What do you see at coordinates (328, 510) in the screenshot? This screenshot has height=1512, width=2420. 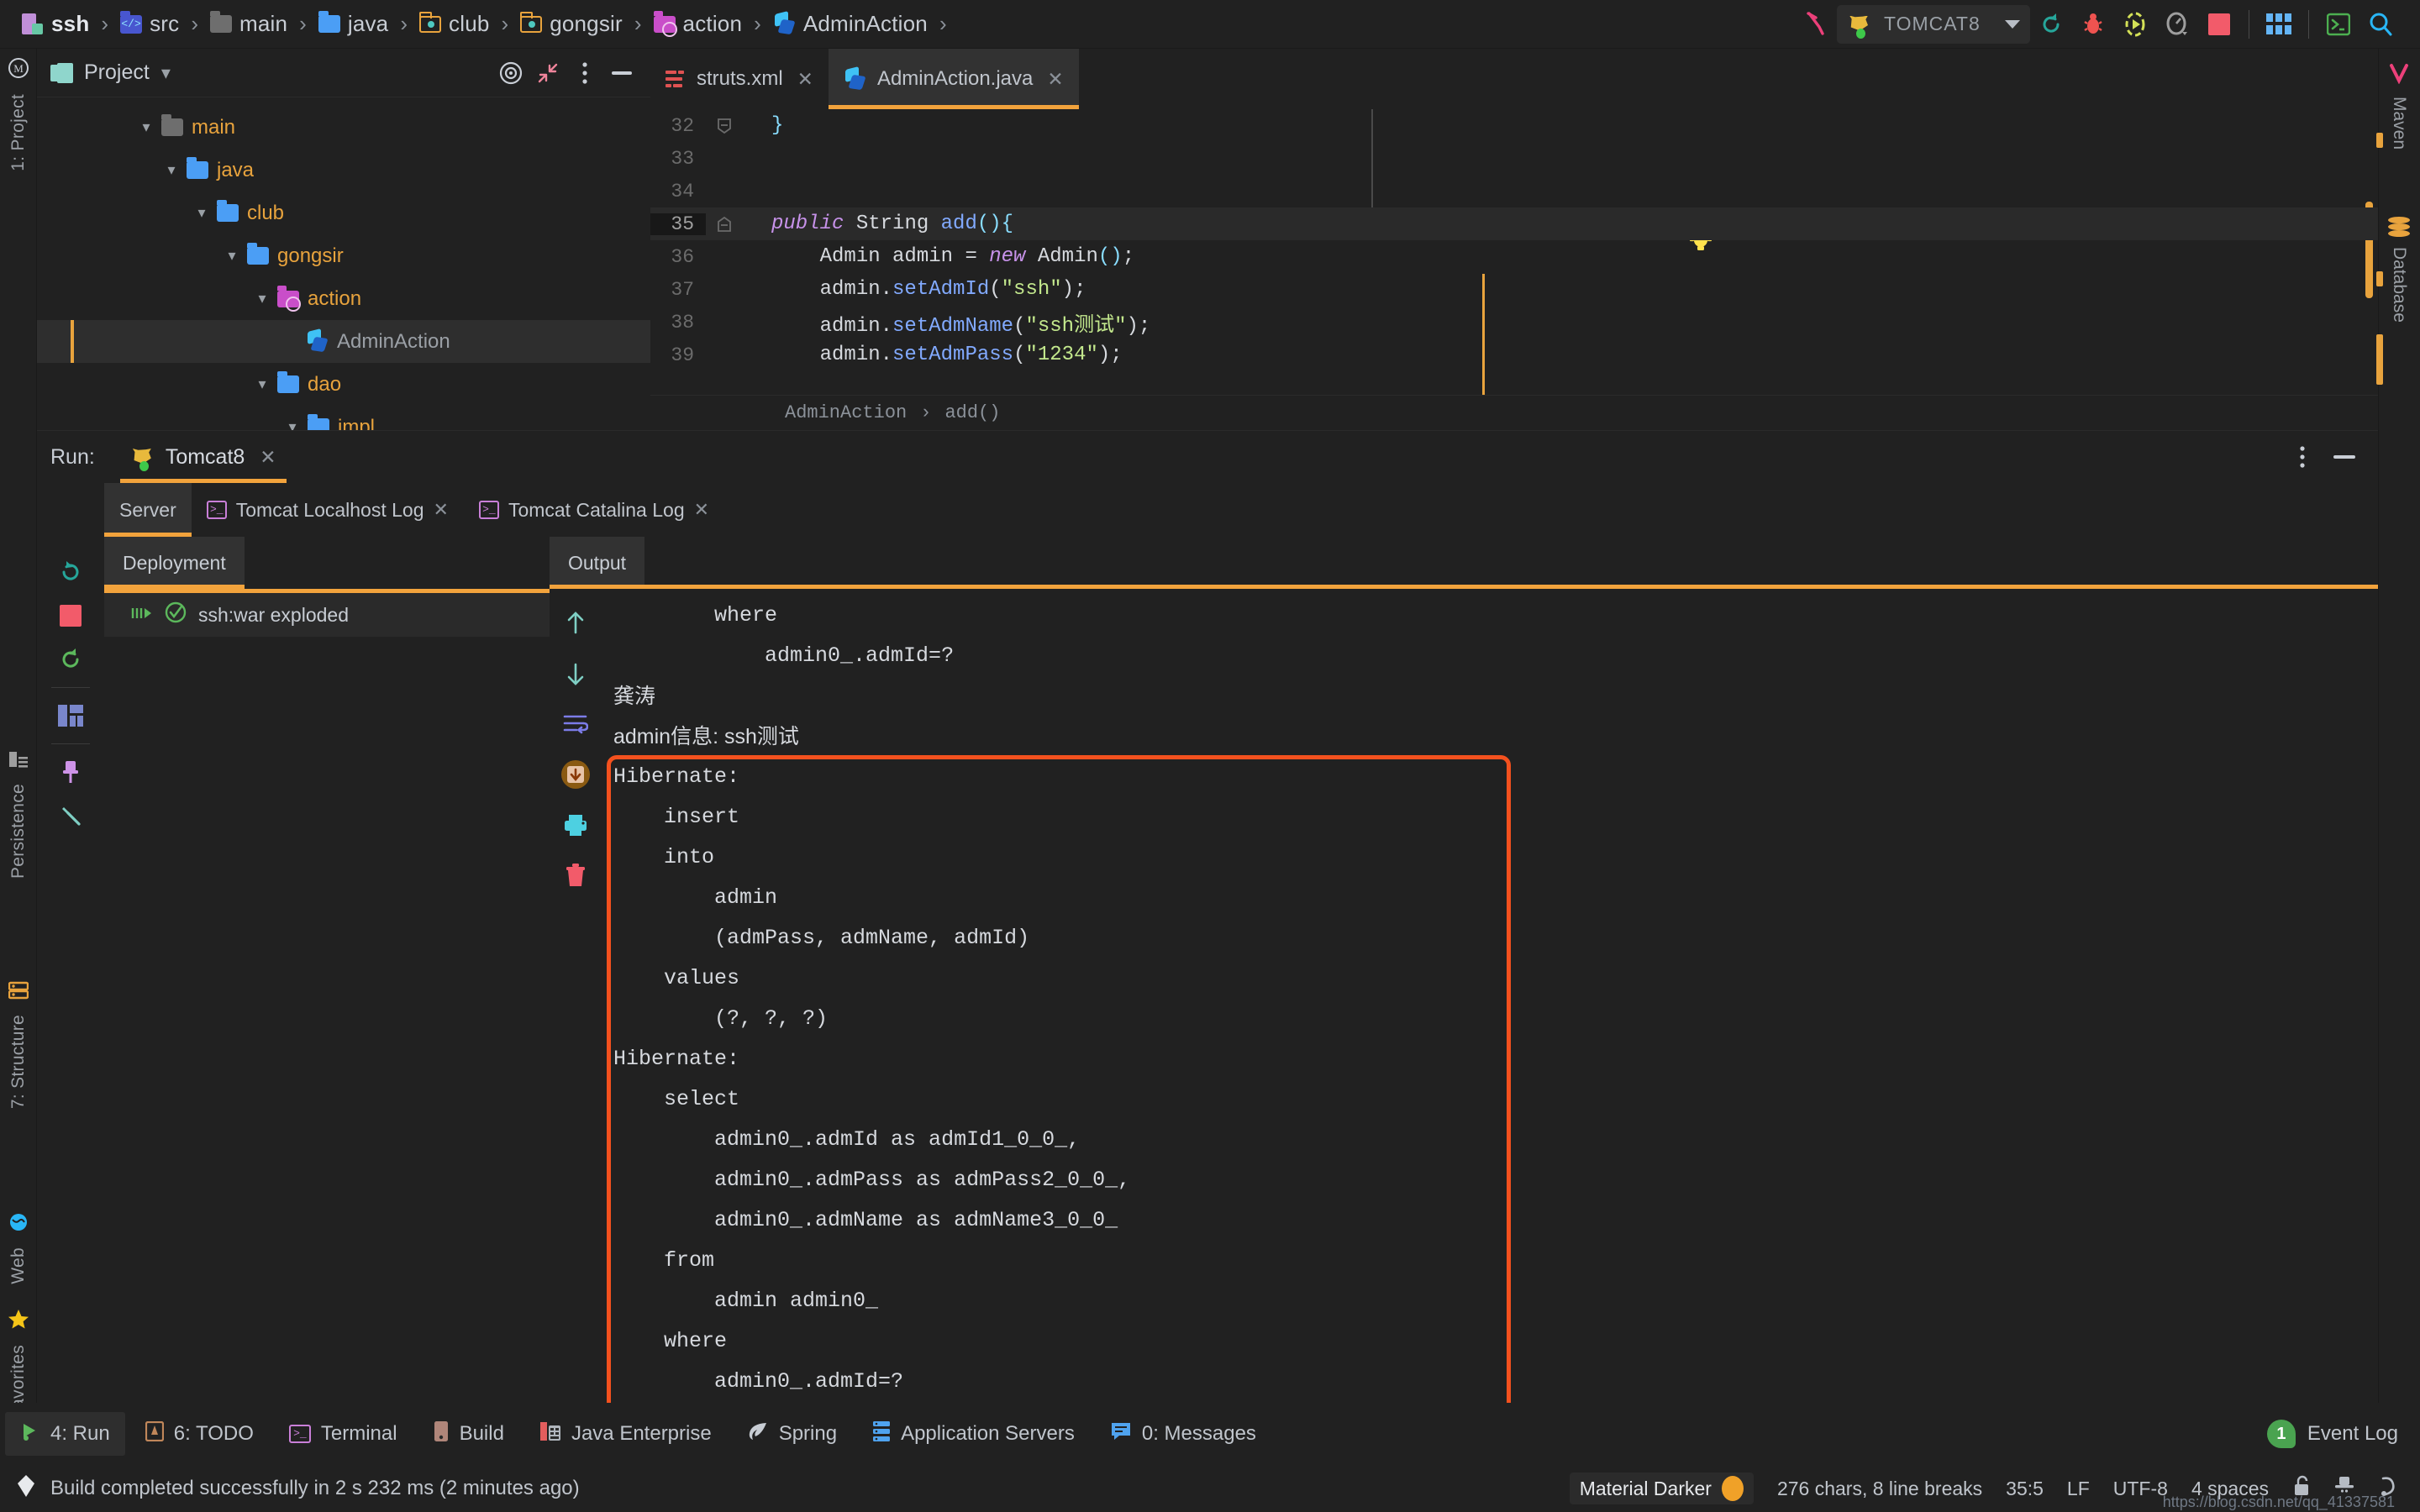 I see `run-subtab-tomcat-localhost-log: >_ Tomcat Localhost Log ✕` at bounding box center [328, 510].